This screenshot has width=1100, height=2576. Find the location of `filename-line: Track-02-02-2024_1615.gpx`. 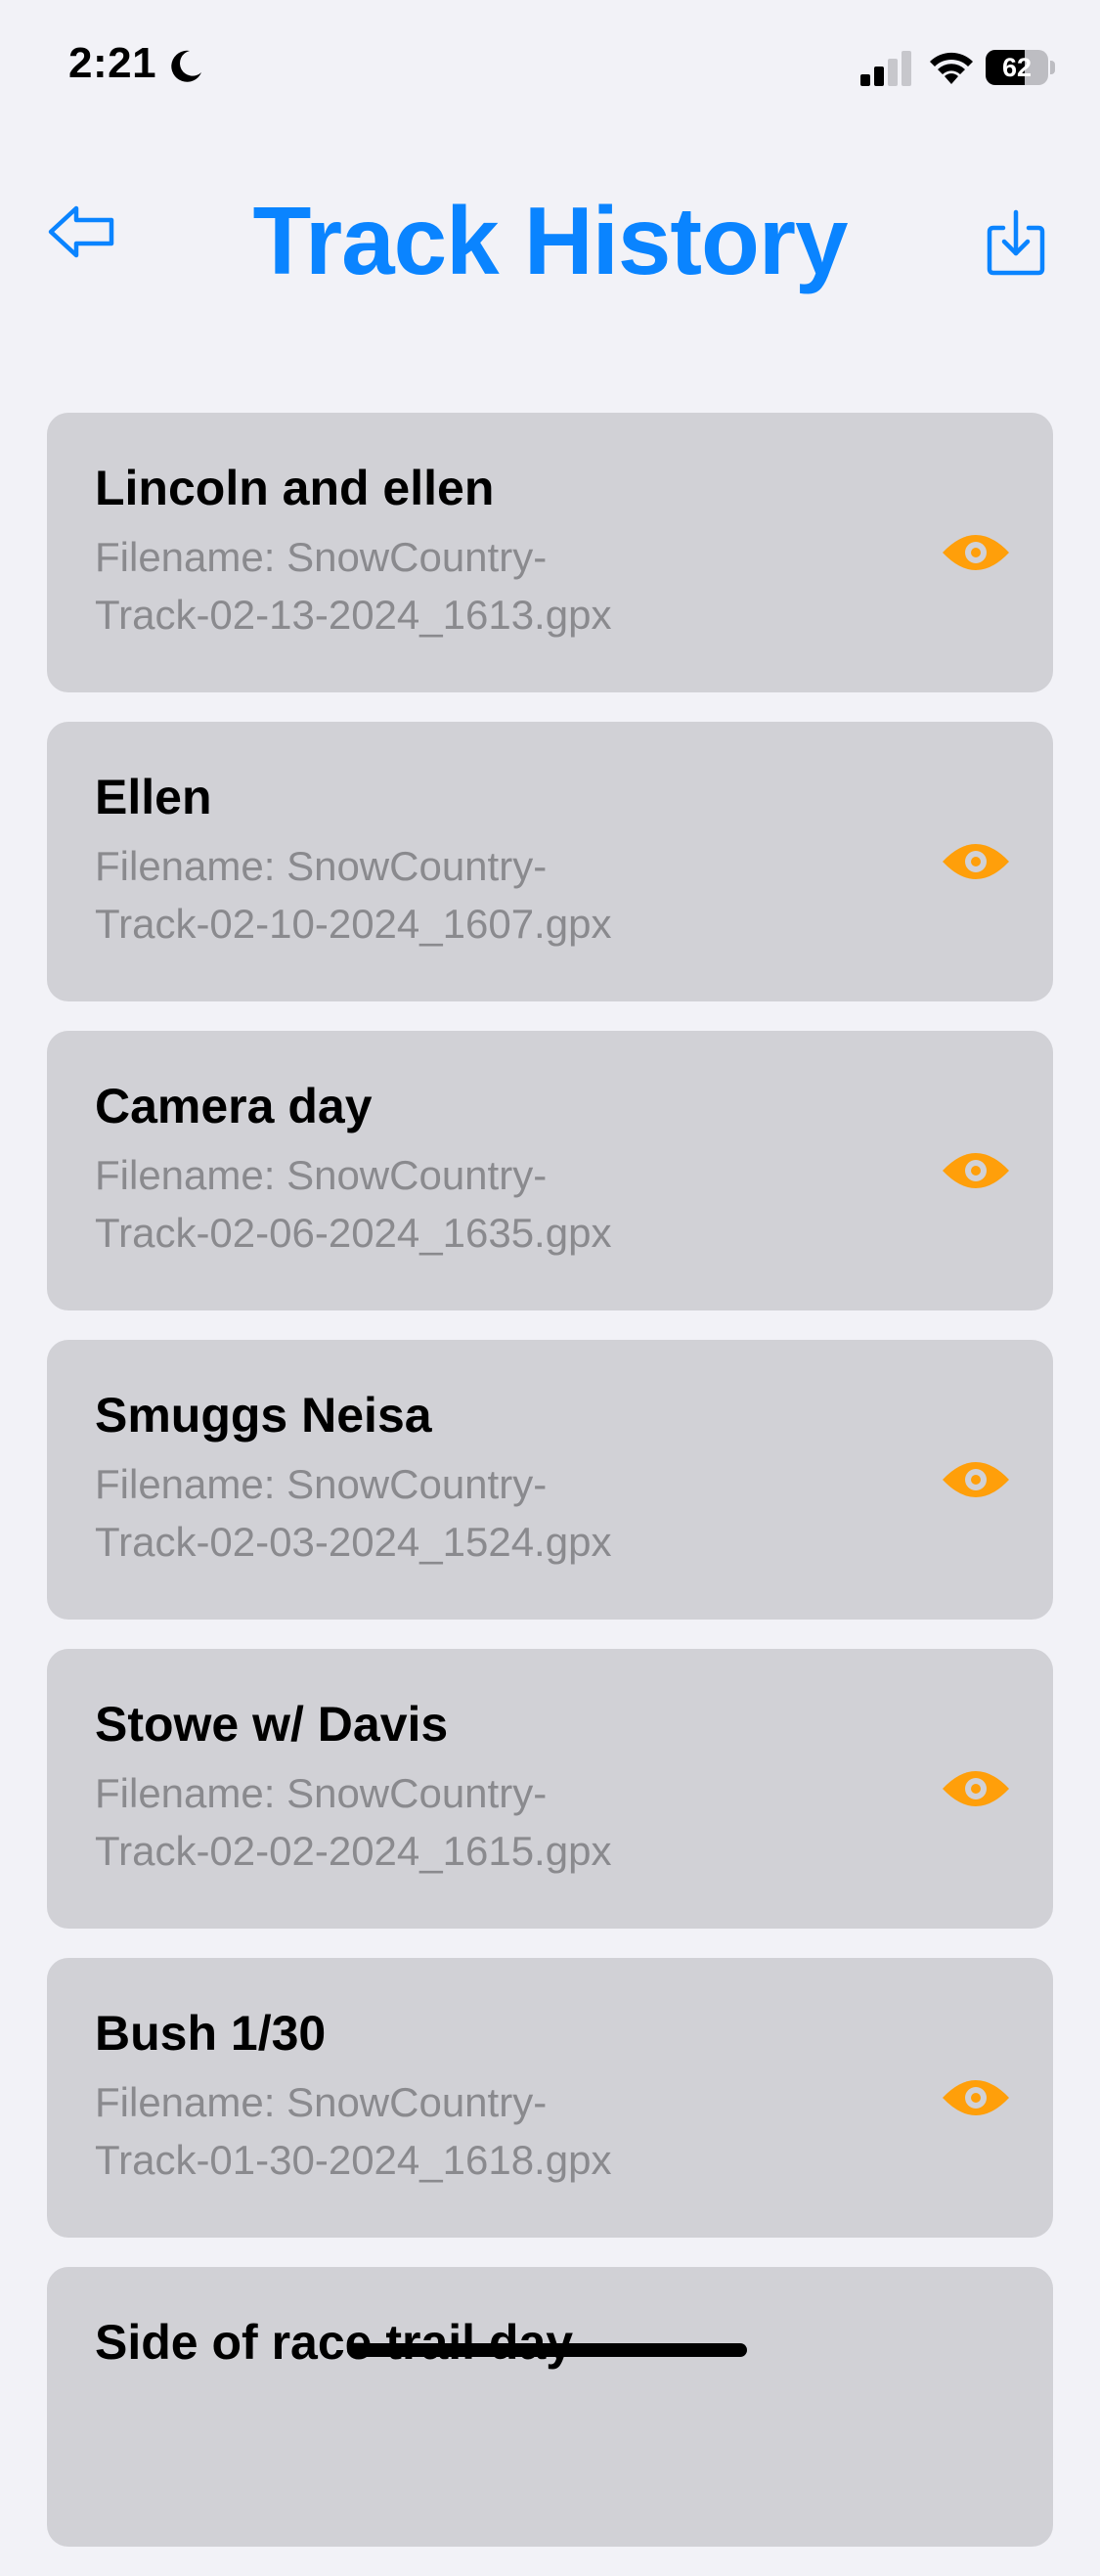

filename-line: Track-02-02-2024_1615.gpx is located at coordinates (353, 1851).